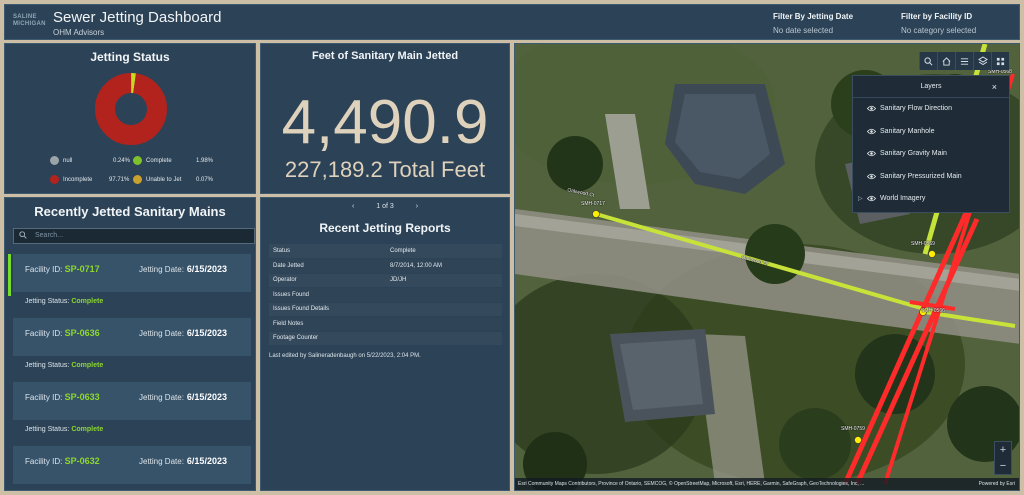 Image resolution: width=1024 pixels, height=495 pixels. What do you see at coordinates (164, 180) in the screenshot?
I see `legend-label: Unable to Jet` at bounding box center [164, 180].